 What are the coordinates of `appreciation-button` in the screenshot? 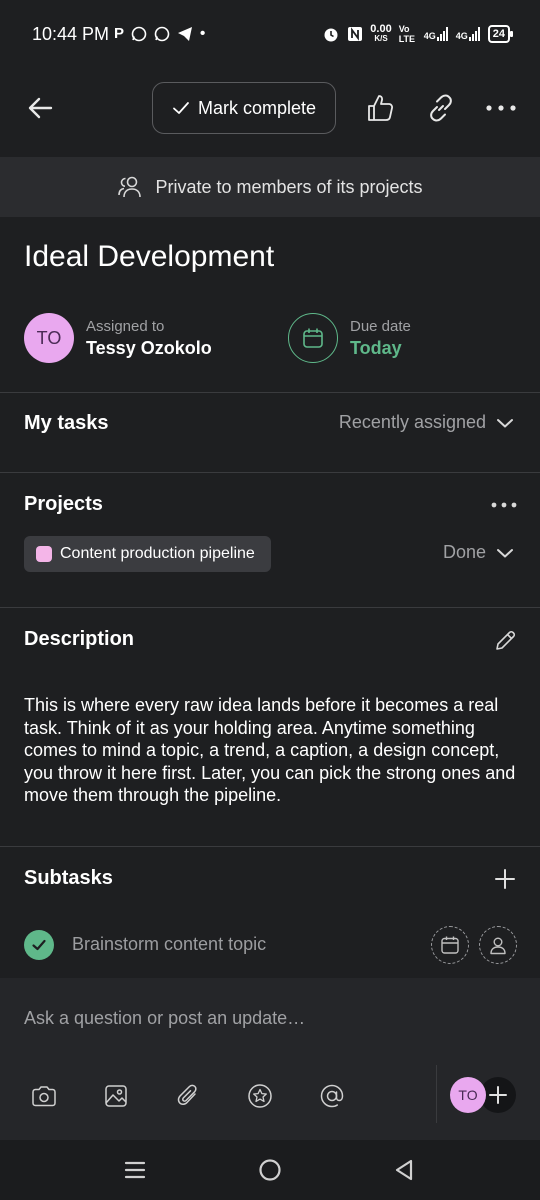 It's located at (260, 1096).